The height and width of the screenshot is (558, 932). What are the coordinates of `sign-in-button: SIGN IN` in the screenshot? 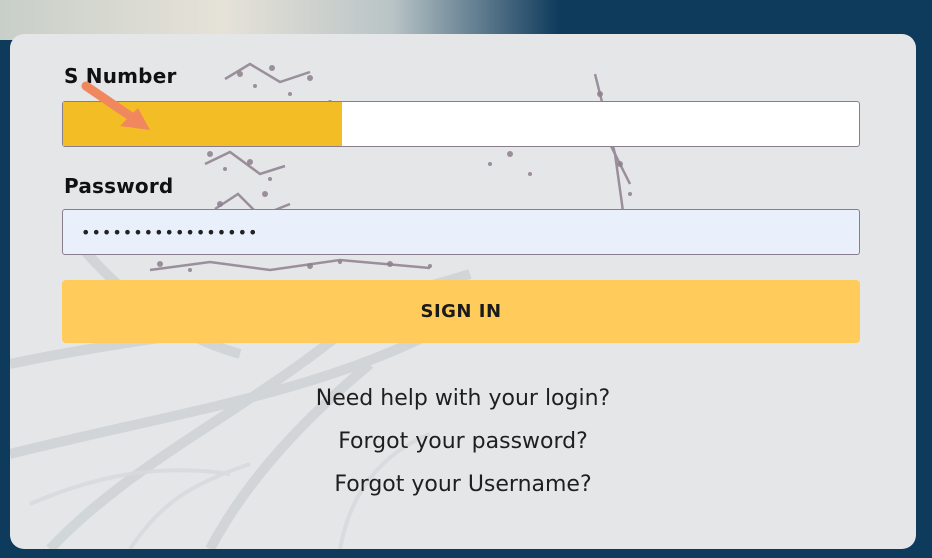 It's located at (461, 311).